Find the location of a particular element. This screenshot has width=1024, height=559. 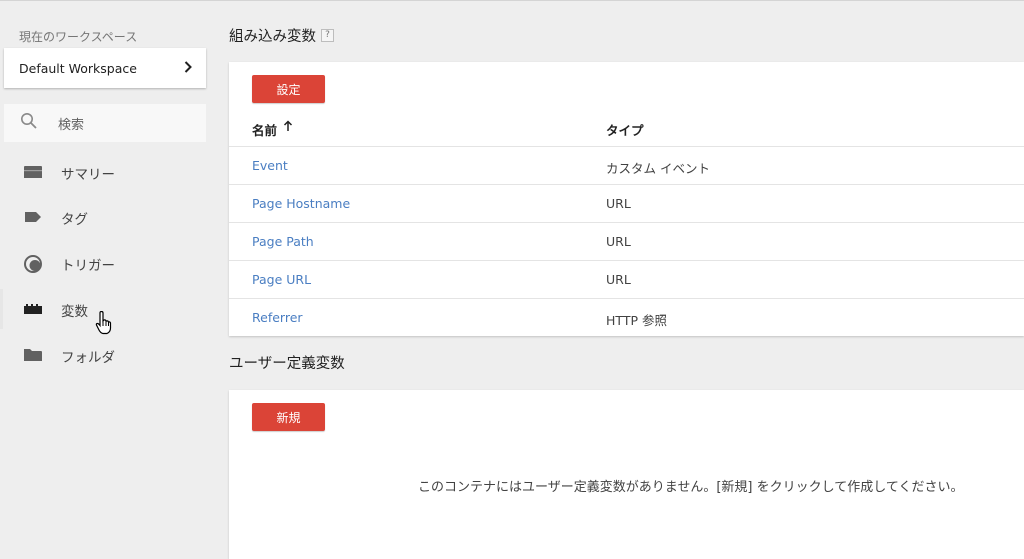

sidebar-item-folders: フォルダ is located at coordinates (109, 355).